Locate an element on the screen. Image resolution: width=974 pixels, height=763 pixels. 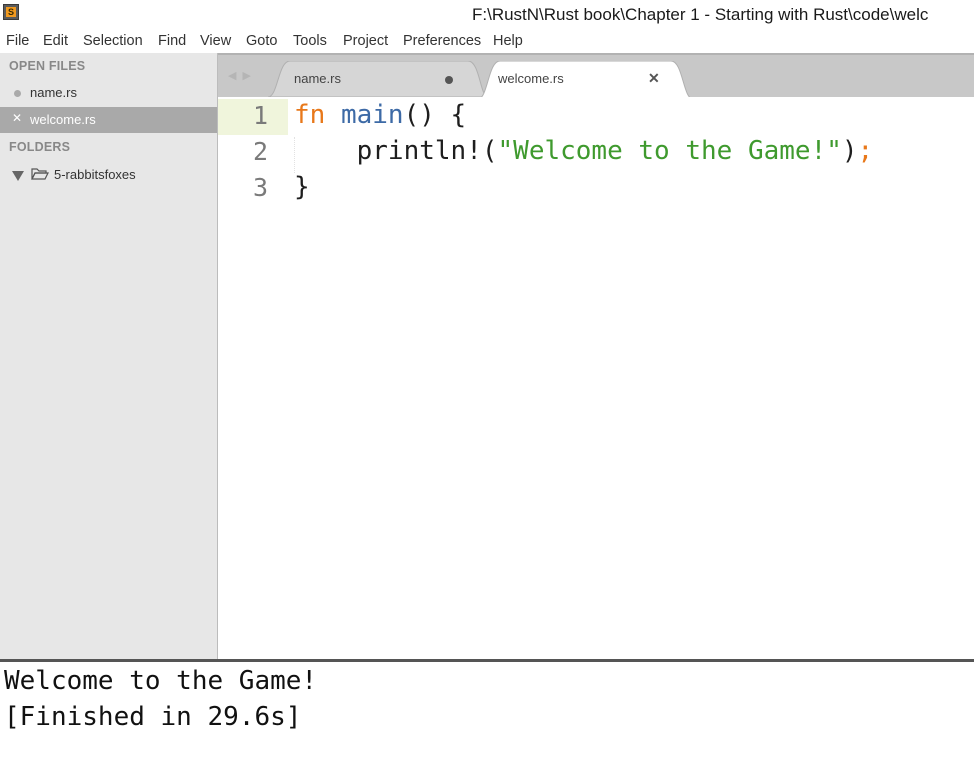
line-number: 2 is located at coordinates (260, 151).